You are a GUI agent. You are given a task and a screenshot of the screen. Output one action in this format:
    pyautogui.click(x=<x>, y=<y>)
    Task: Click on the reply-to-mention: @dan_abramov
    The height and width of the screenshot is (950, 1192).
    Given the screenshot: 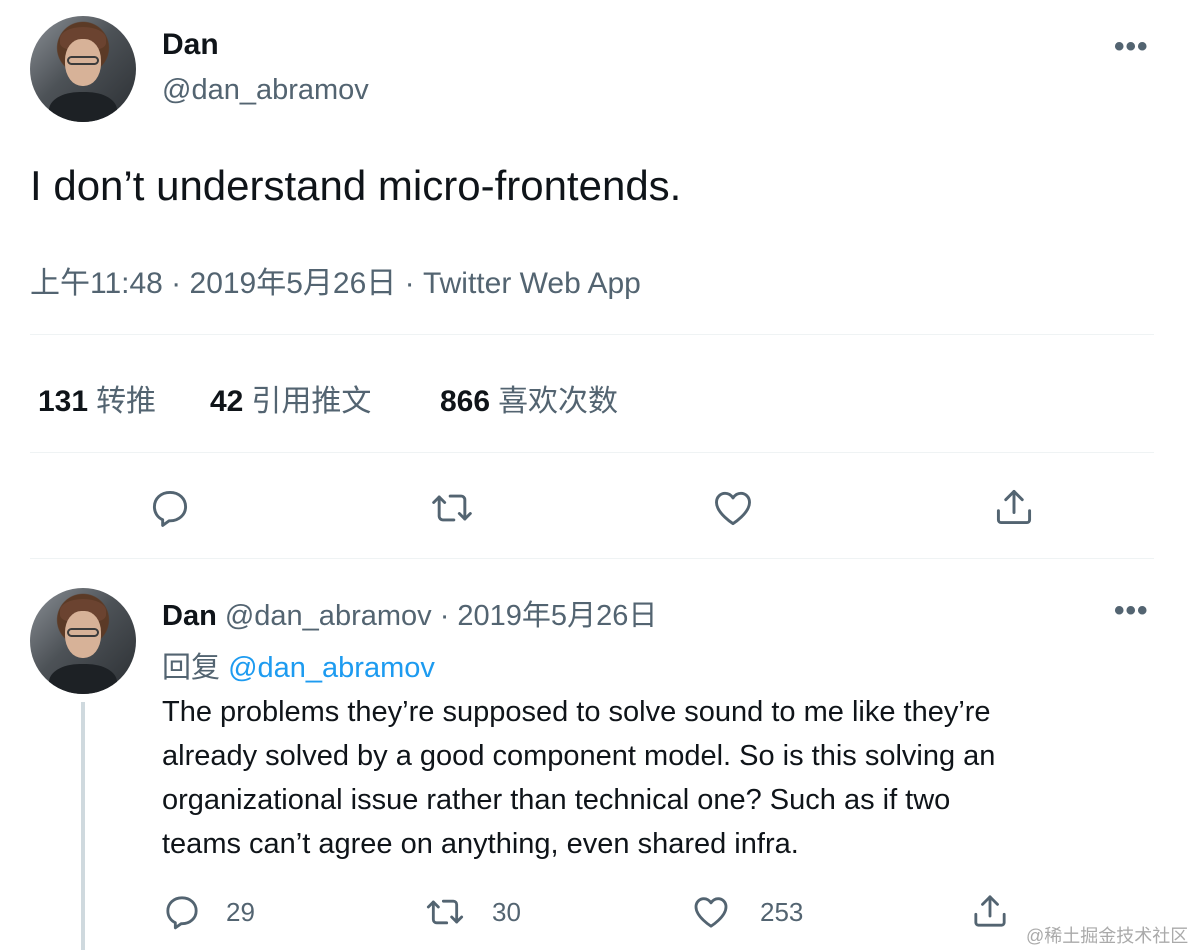 What is the action you would take?
    pyautogui.click(x=331, y=668)
    